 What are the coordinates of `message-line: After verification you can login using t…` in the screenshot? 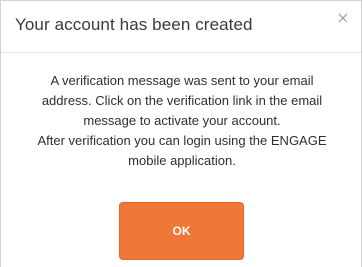 It's located at (182, 140).